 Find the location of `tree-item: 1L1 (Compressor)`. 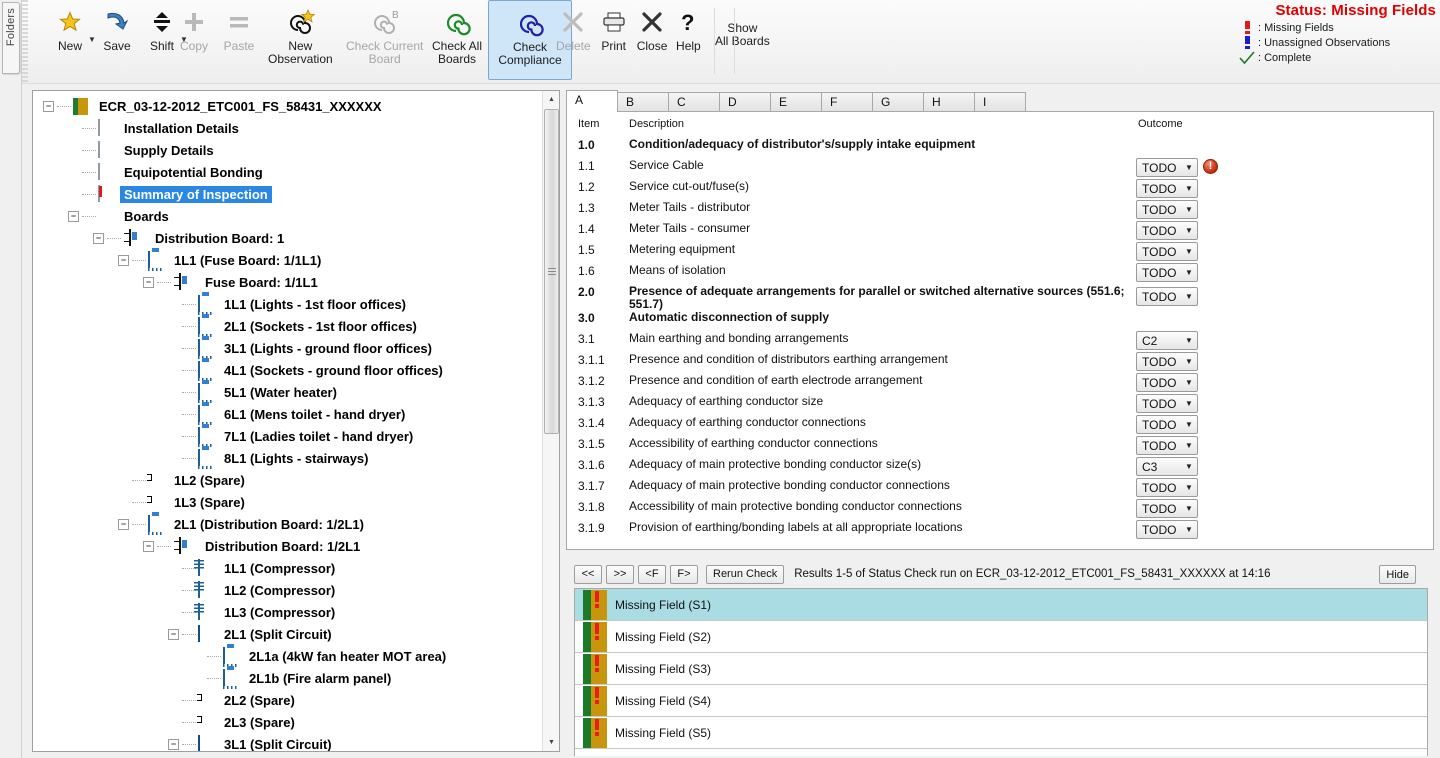

tree-item: 1L1 (Compressor) is located at coordinates (288, 568).